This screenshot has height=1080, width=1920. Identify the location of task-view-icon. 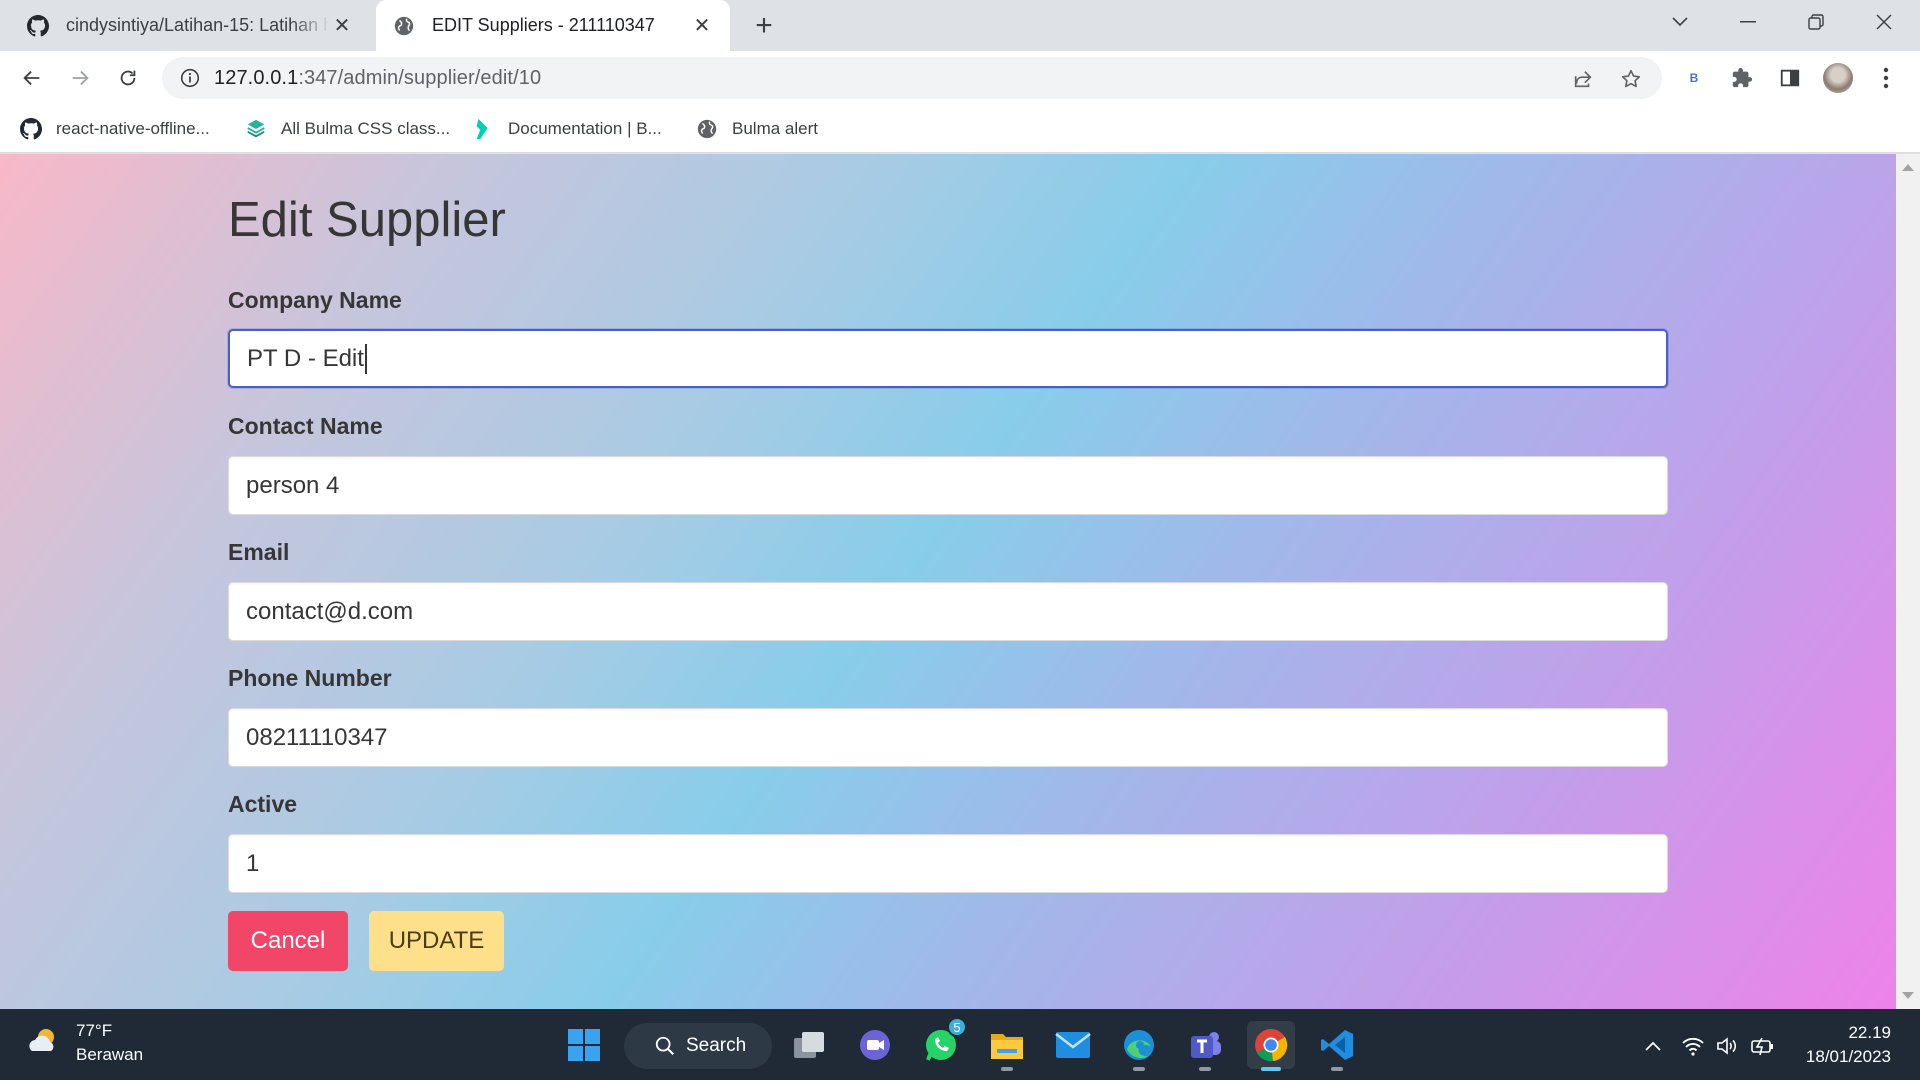
(809, 1045).